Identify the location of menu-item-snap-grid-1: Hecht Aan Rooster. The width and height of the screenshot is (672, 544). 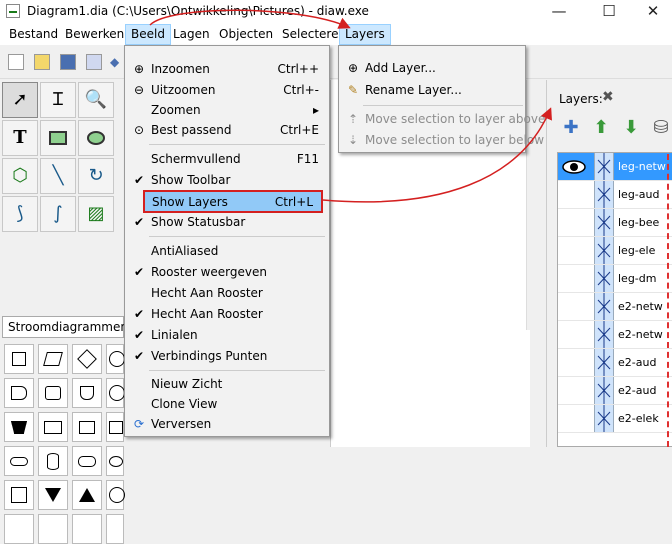
(227, 293).